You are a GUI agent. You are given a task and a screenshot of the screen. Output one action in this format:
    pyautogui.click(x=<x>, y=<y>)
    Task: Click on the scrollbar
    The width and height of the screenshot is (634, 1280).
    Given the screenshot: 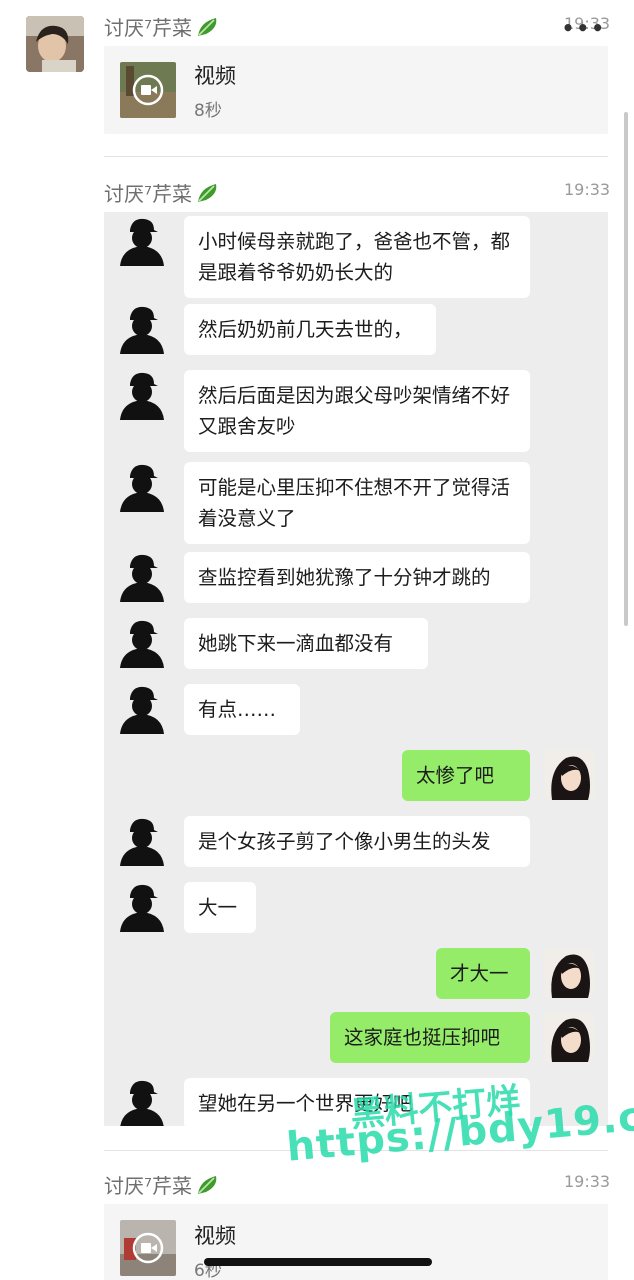 What is the action you would take?
    pyautogui.click(x=626, y=369)
    